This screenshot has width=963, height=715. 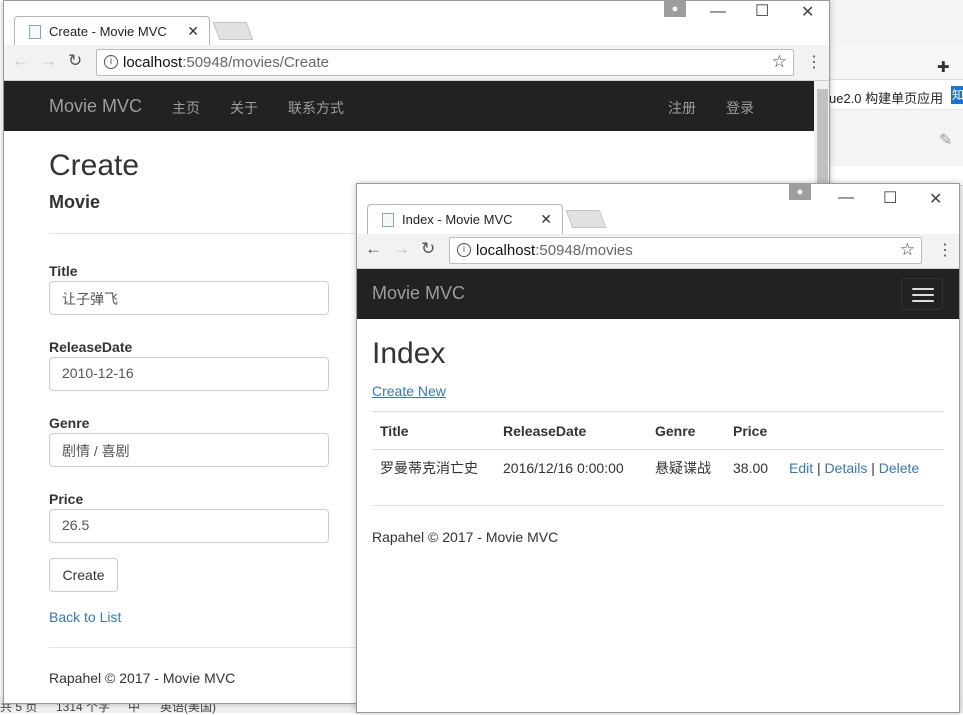 I want to click on url-text: localhost:50948/movies, so click(x=554, y=250).